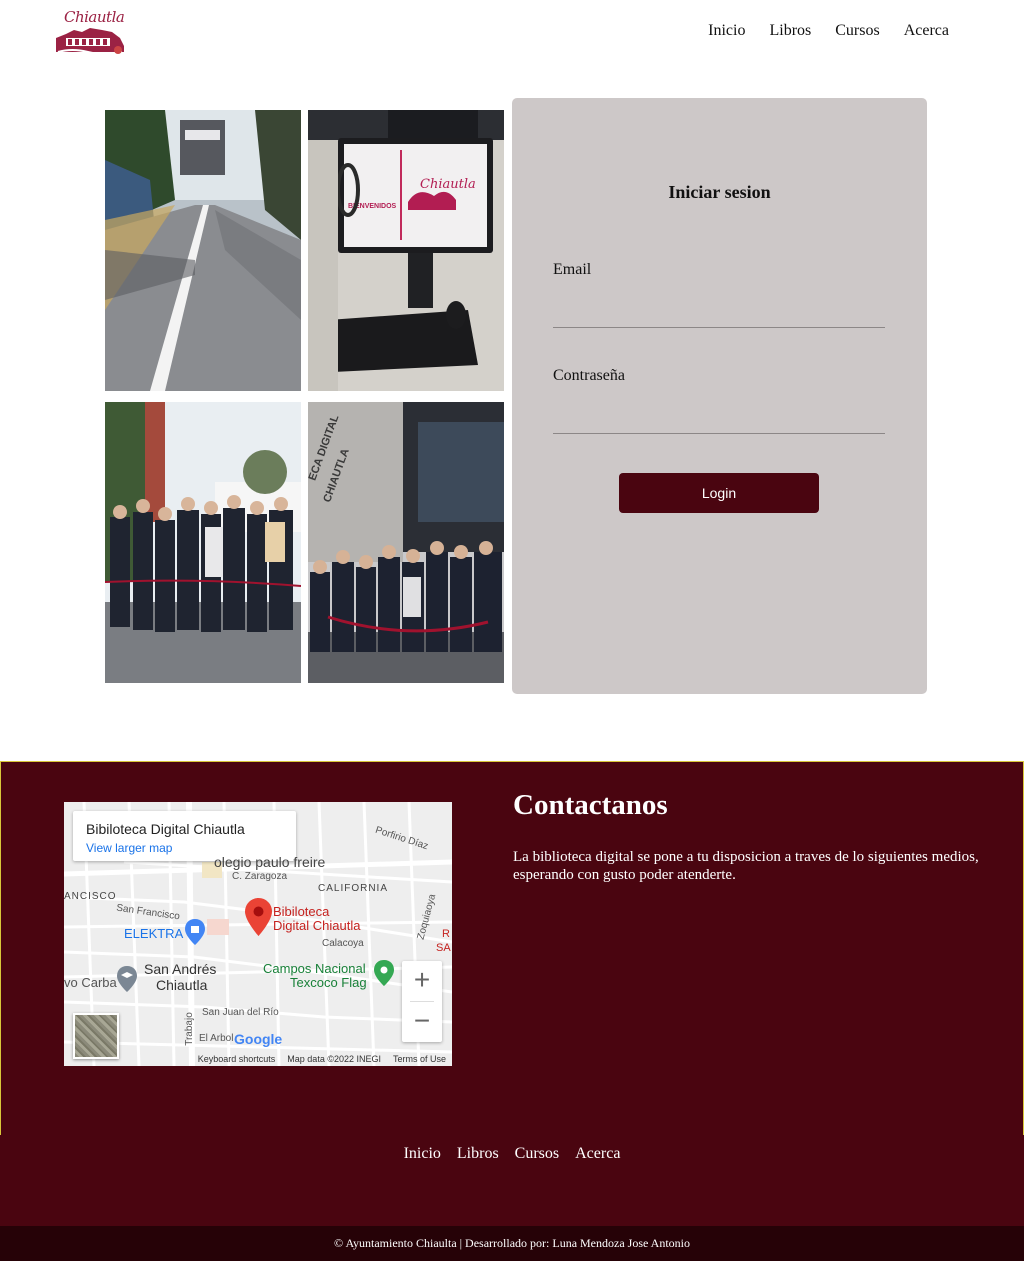 The image size is (1024, 1261). Describe the element at coordinates (343, 943) in the screenshot. I see `map-label-calacoya: Calacoya` at that location.